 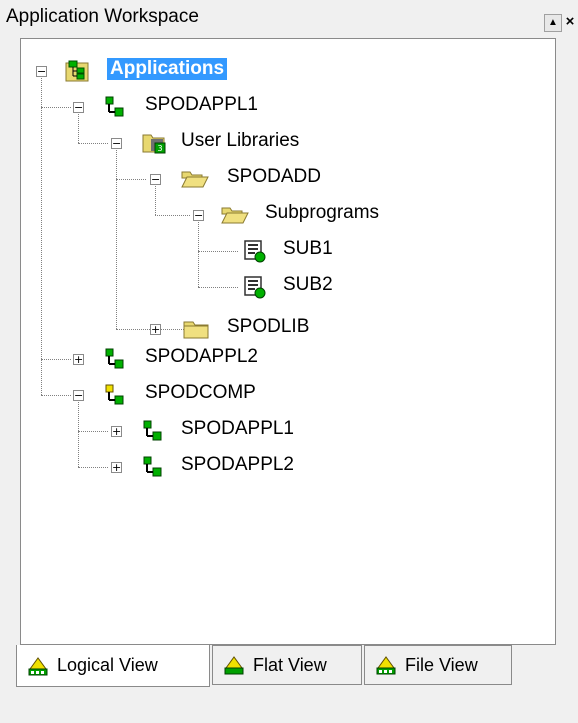 I want to click on restore-icon: ▲, so click(x=553, y=23).